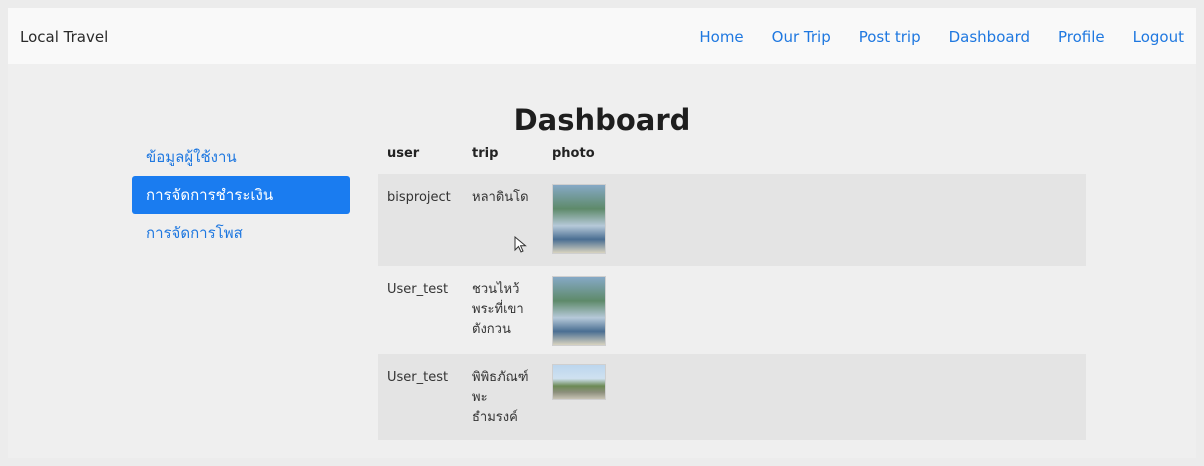 The width and height of the screenshot is (1204, 466). What do you see at coordinates (1158, 37) in the screenshot?
I see `nav-logout-link: Logout` at bounding box center [1158, 37].